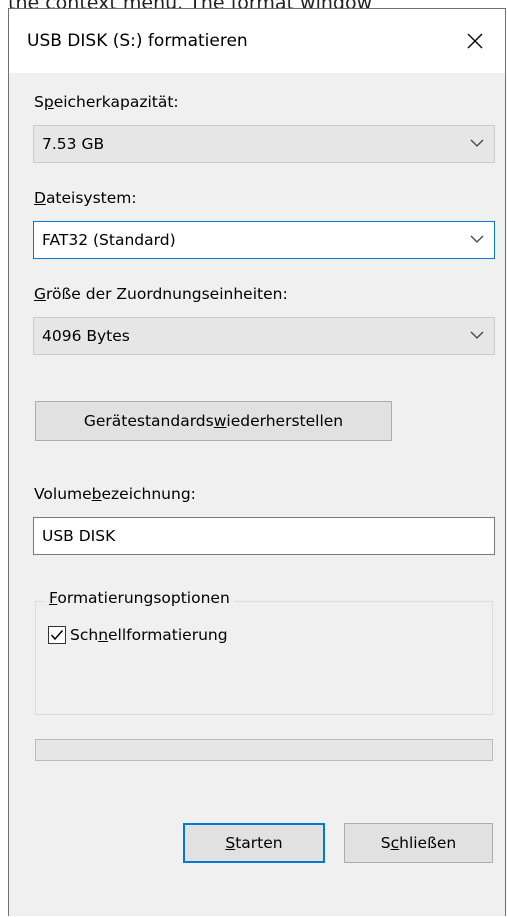  I want to click on volume-label-field, so click(264, 536).